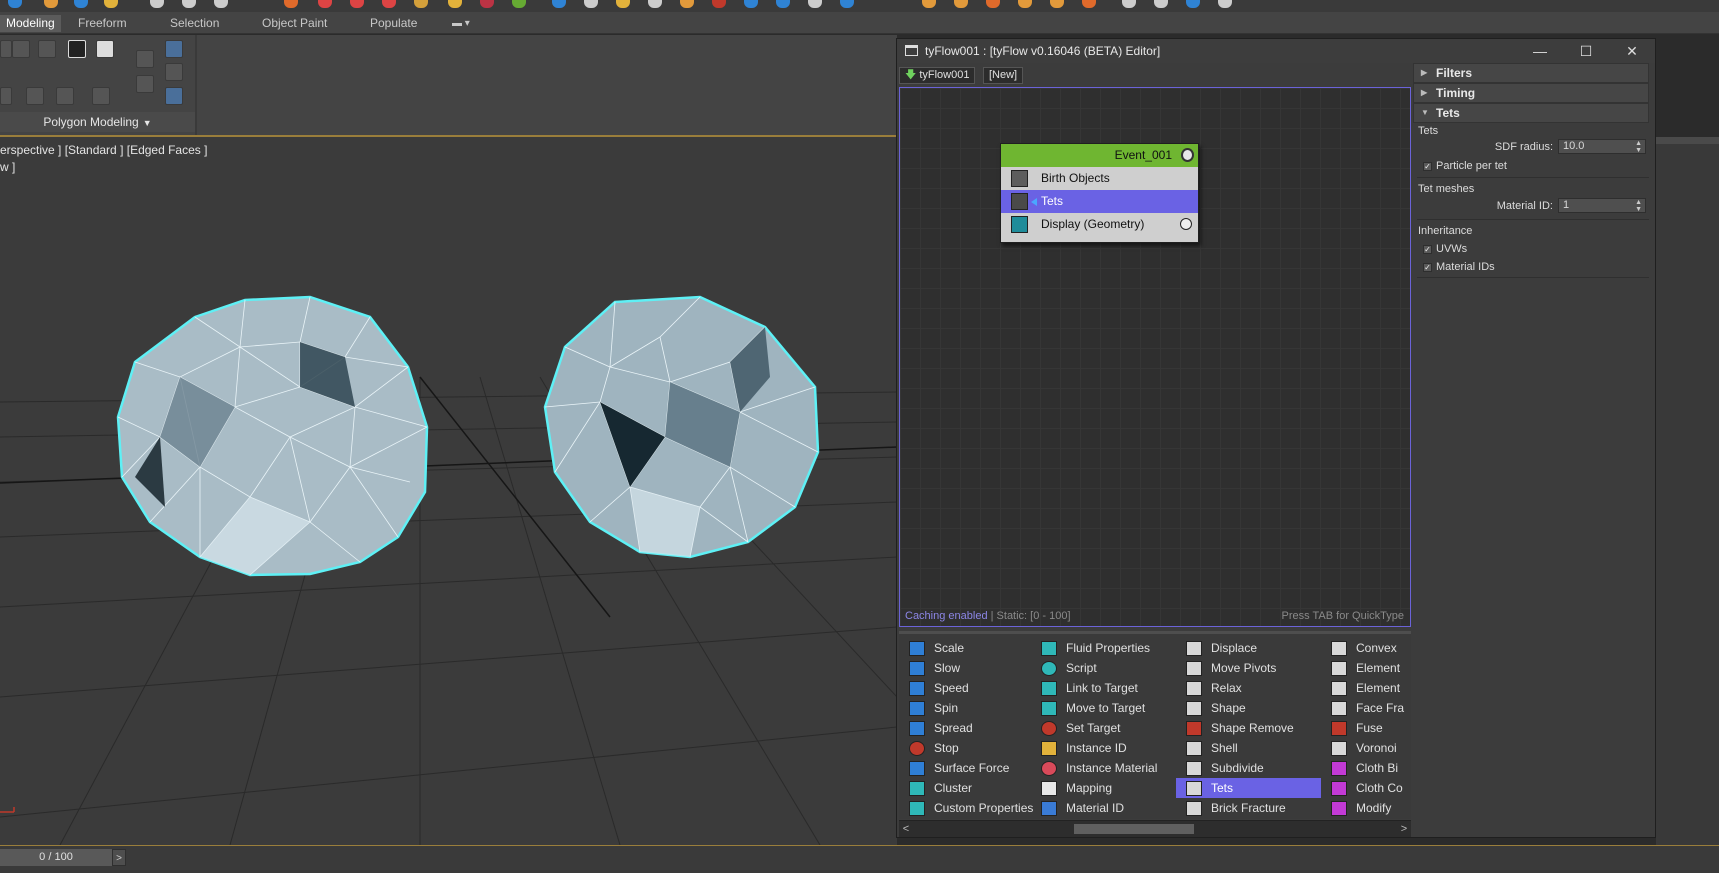 Image resolution: width=1719 pixels, height=873 pixels. Describe the element at coordinates (971, 668) in the screenshot. I see `operator-item-slow: Slow` at that location.